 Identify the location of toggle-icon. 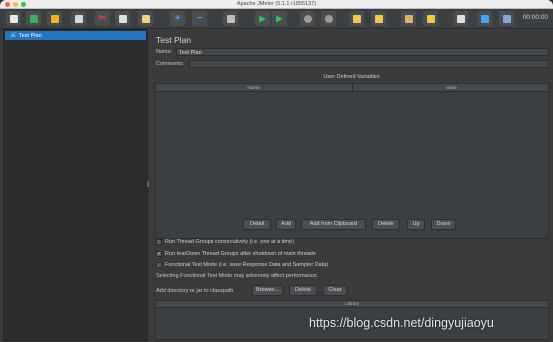
(230, 18).